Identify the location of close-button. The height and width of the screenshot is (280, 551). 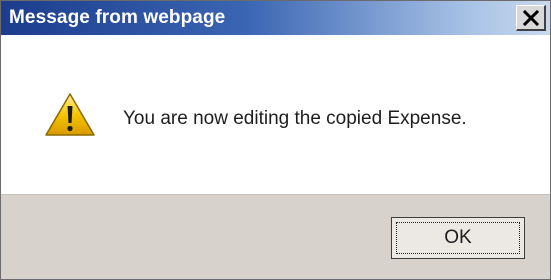
(531, 18).